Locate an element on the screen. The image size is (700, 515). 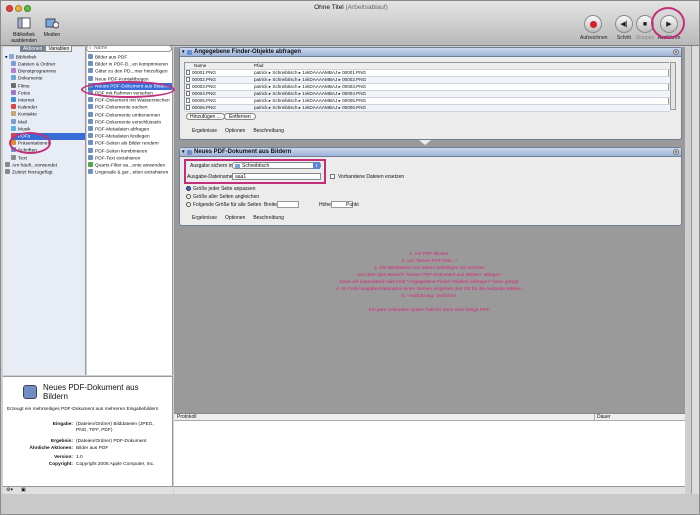
step-icon: ◀| is located at coordinates (624, 24).